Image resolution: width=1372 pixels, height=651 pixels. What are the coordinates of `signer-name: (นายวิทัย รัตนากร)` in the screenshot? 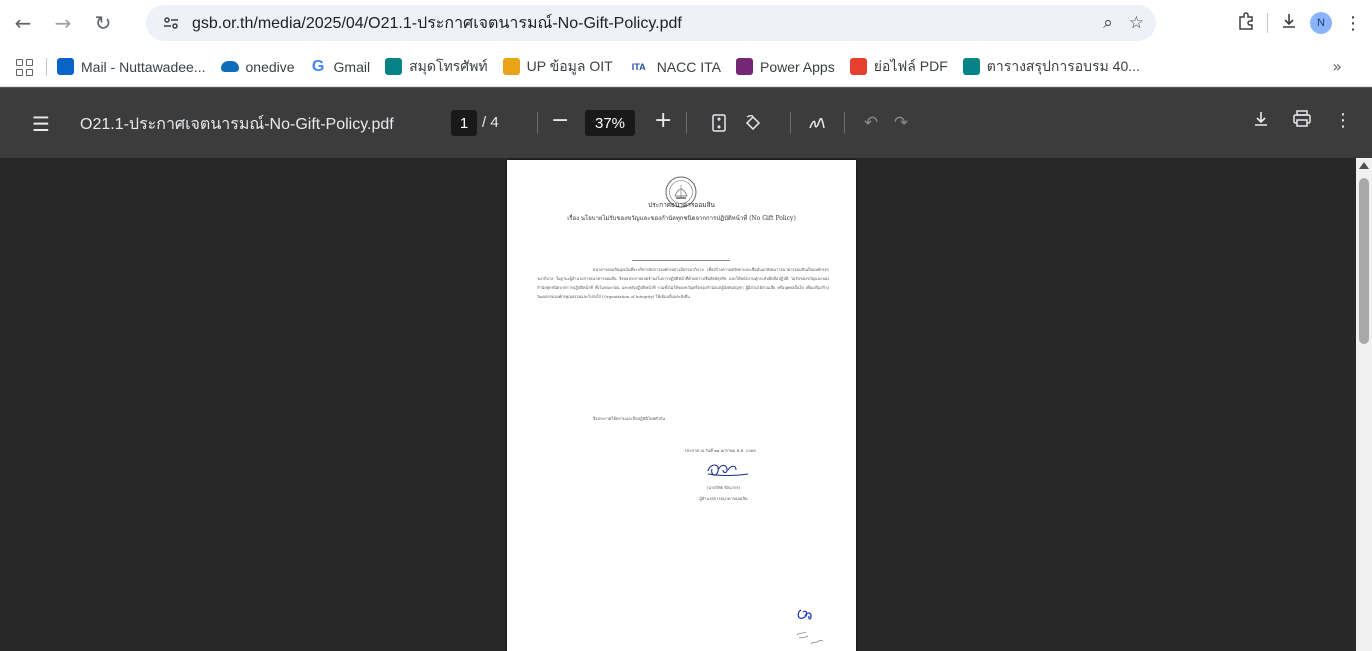 It's located at (723, 487).